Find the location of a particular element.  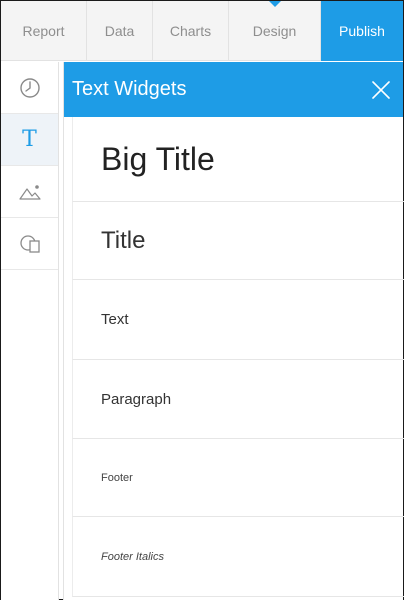

rail-item-text: T is located at coordinates (29, 140).